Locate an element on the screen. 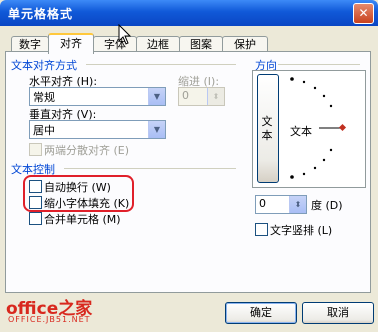 Image resolution: width=378 pixels, height=332 pixels. vertical-alignment-value: 居中 is located at coordinates (44, 130).